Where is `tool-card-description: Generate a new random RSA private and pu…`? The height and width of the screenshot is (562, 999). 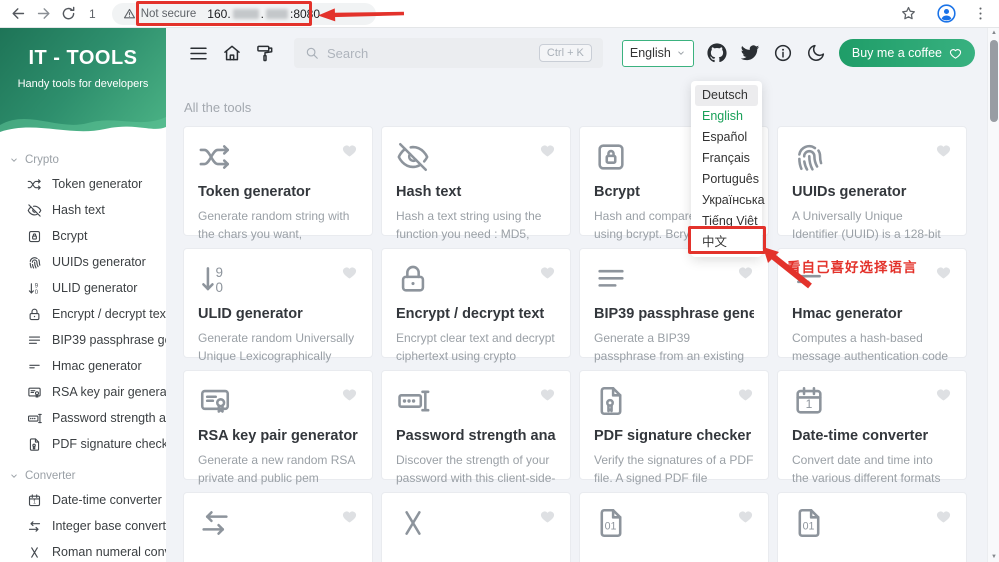
tool-card-description: Generate a new random RSA private and pu… is located at coordinates (276, 469).